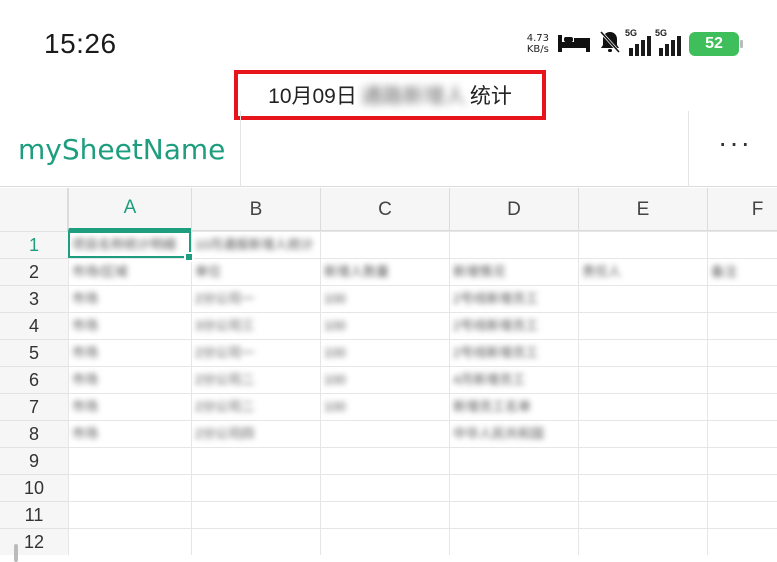  Describe the element at coordinates (34, 298) in the screenshot. I see `row-header-3: 3` at that location.